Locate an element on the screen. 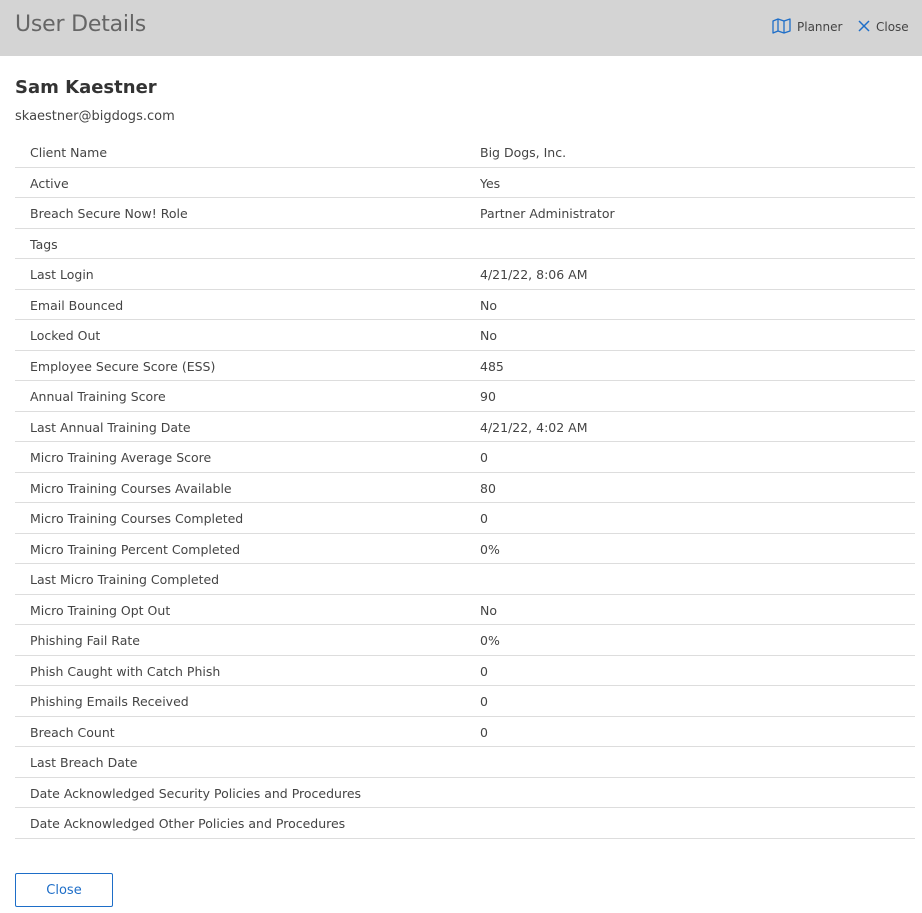  planner-label: Planner is located at coordinates (820, 27).